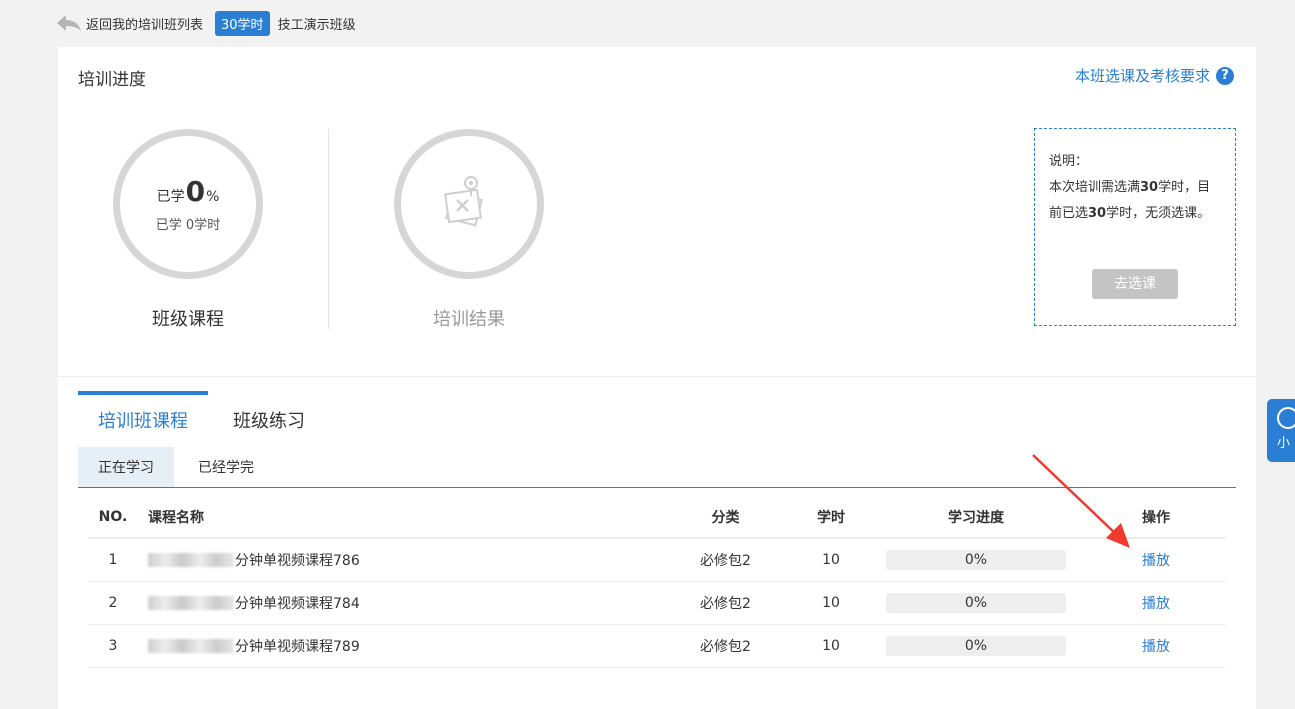 The height and width of the screenshot is (709, 1295). I want to click on subtab-completed: 已经学完, so click(226, 467).